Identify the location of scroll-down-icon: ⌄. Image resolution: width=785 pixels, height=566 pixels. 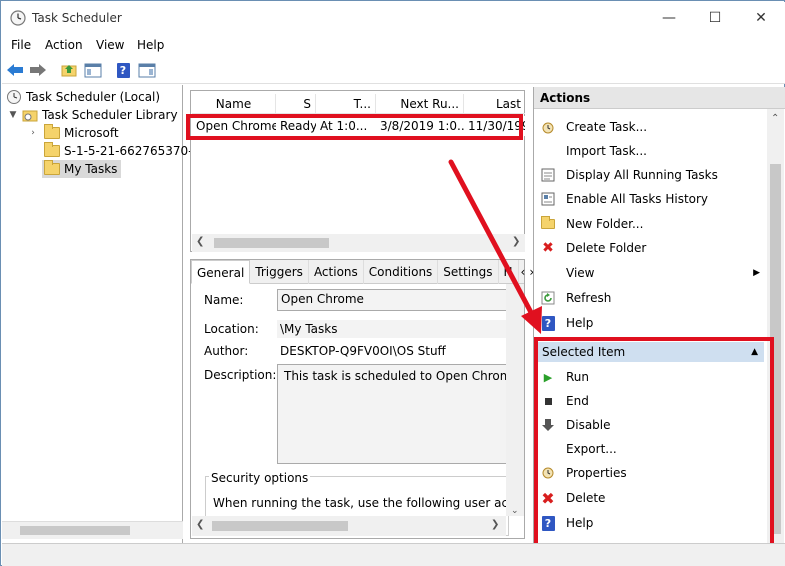
(515, 511).